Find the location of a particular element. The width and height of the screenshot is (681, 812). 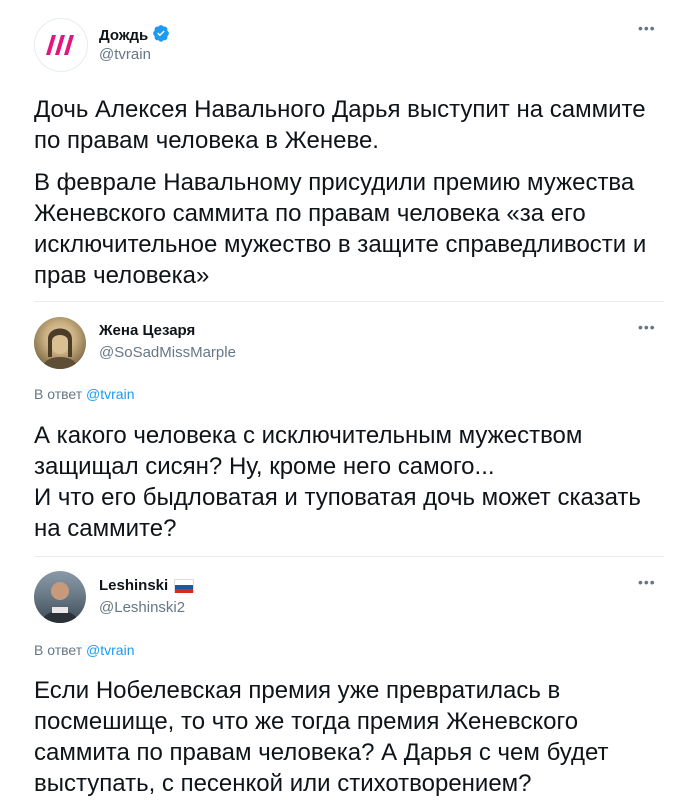

tvrain-logo-avatar is located at coordinates (61, 45).